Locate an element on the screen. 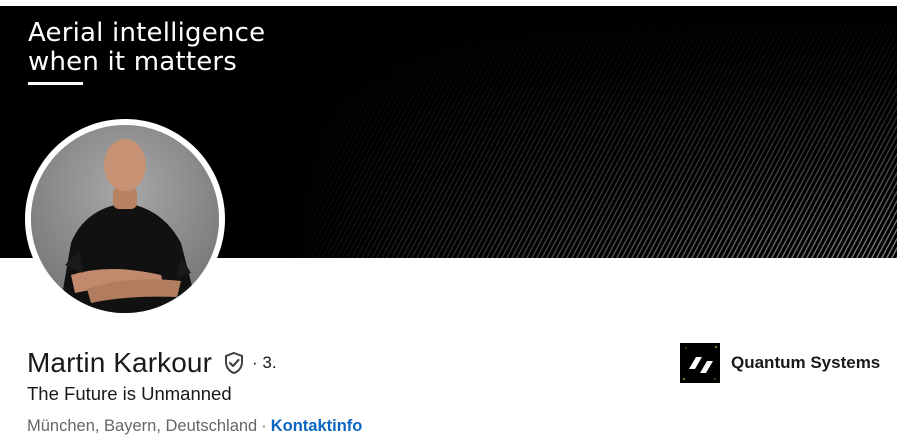  banner-headline-line1: Aerial intelligence is located at coordinates (147, 33).